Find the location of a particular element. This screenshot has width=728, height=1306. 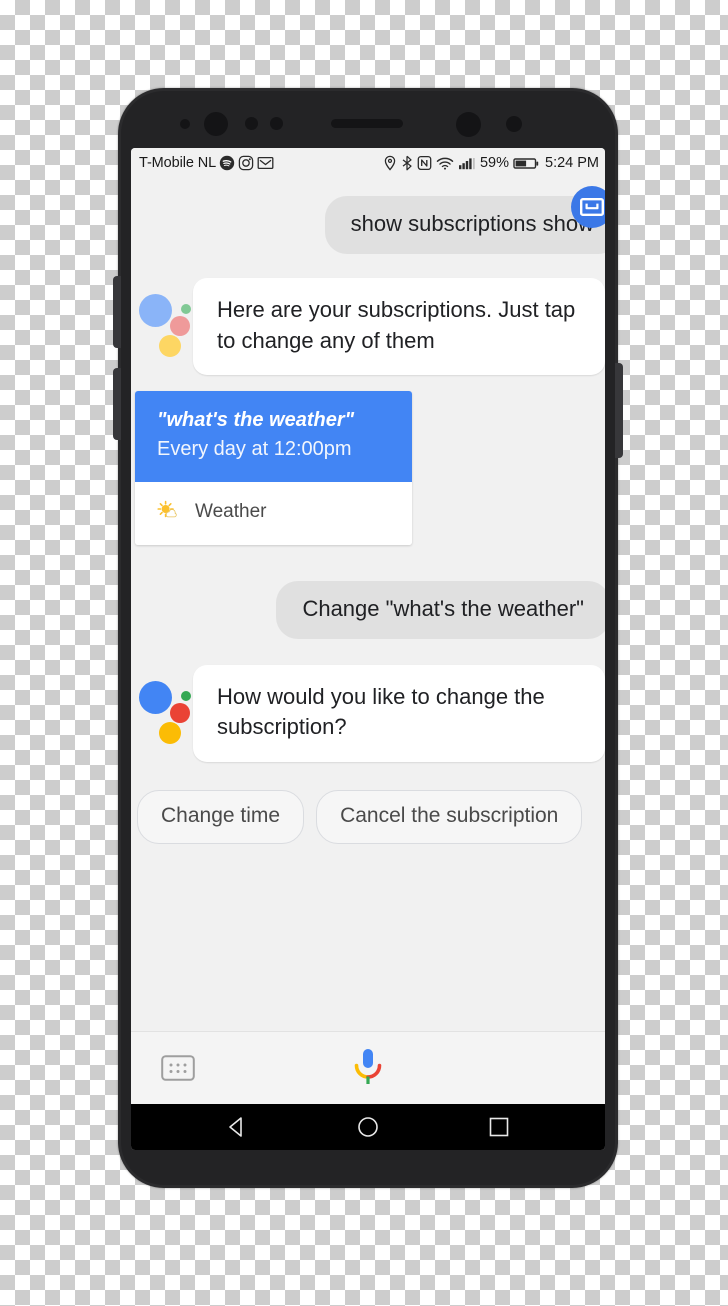

status-bar-right: 59% 5:24 PM is located at coordinates (491, 163).